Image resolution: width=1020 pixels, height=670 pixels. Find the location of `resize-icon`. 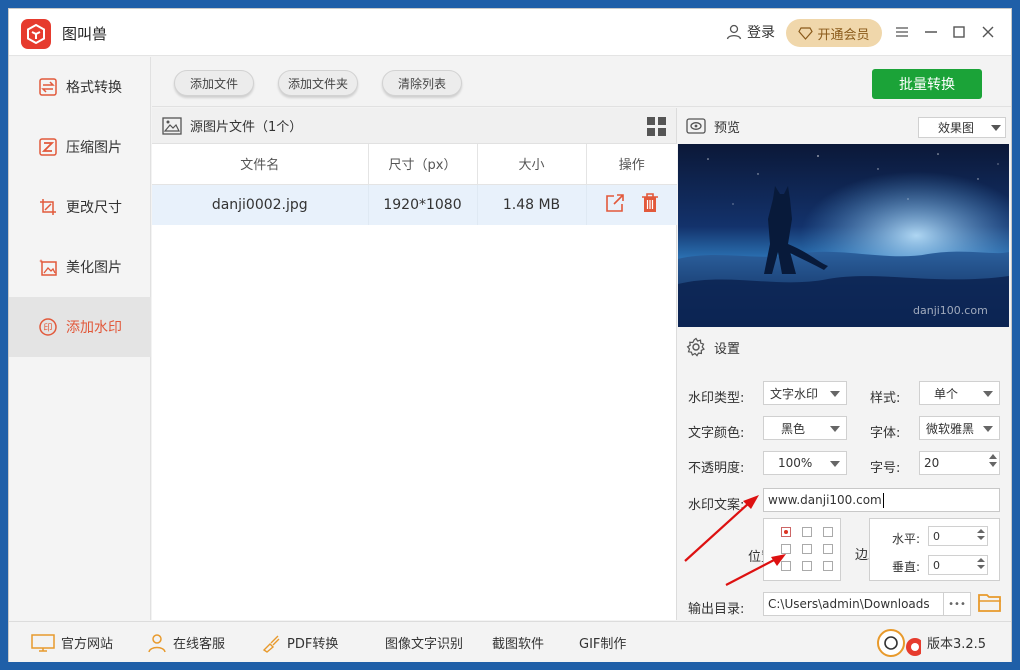

resize-icon is located at coordinates (48, 207).